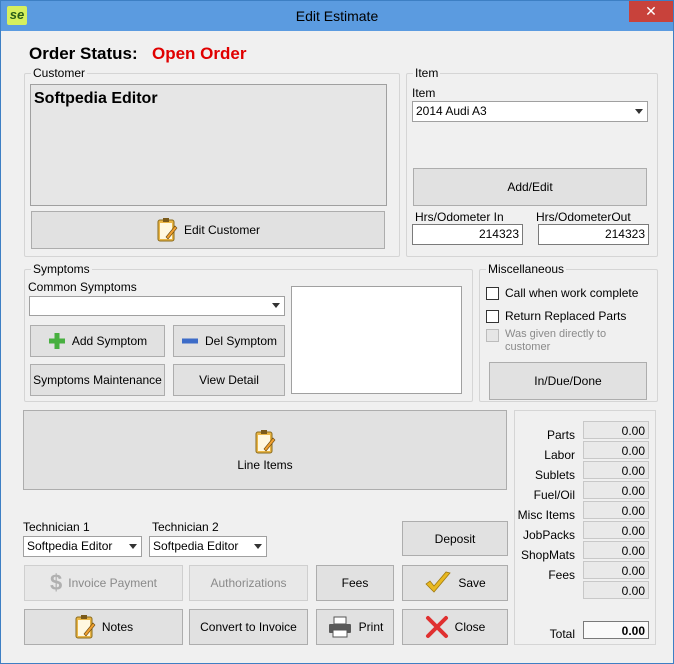 This screenshot has width=674, height=664. Describe the element at coordinates (189, 341) in the screenshot. I see `minus-icon` at that location.